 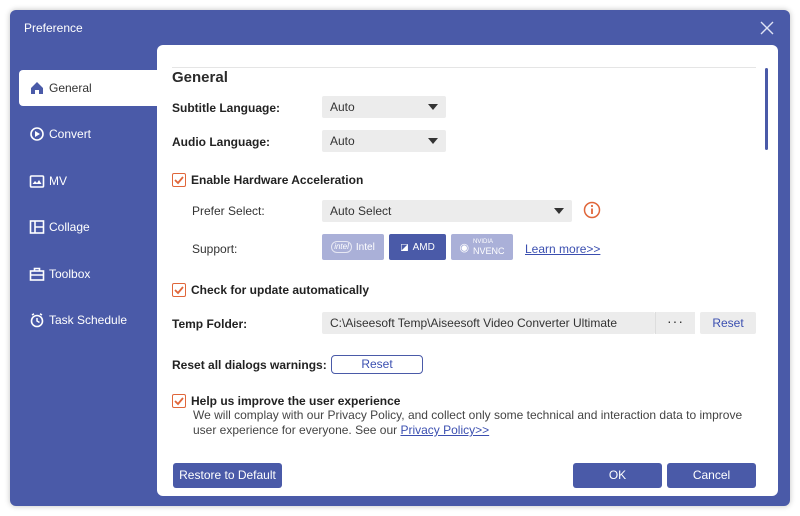 I want to click on close-icon, so click(x=767, y=28).